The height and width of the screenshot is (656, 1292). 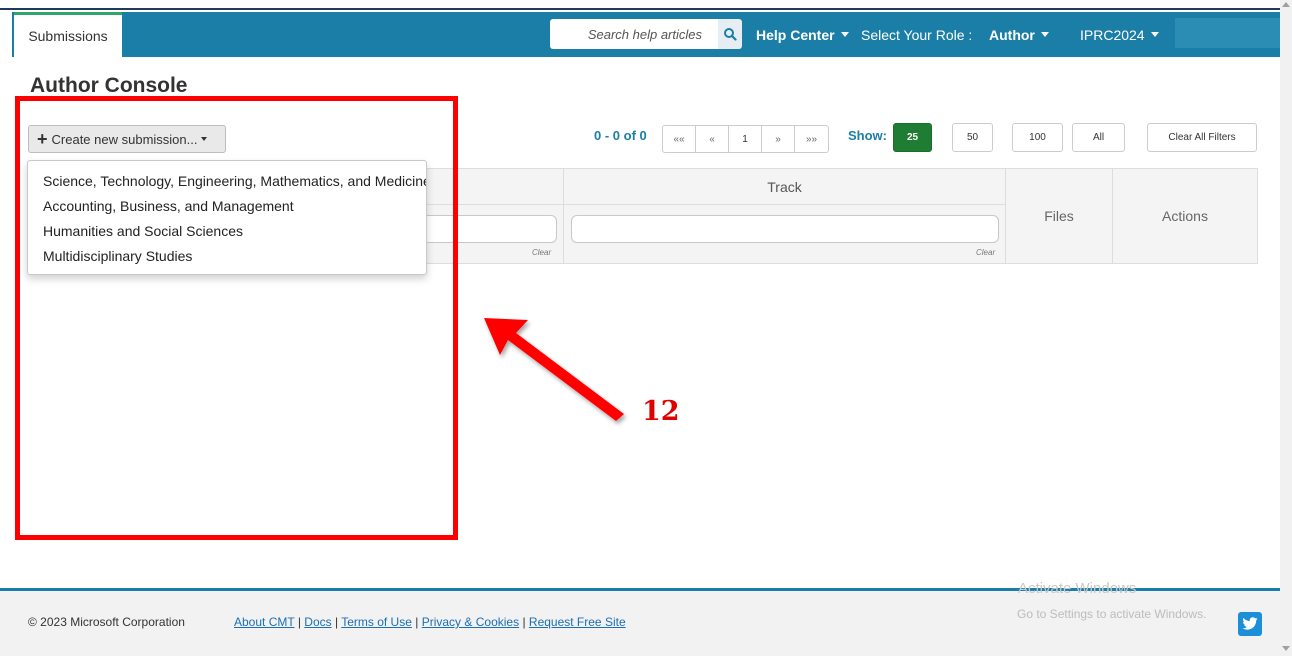 I want to click on terms-of-use-link: Terms of Use, so click(x=376, y=622).